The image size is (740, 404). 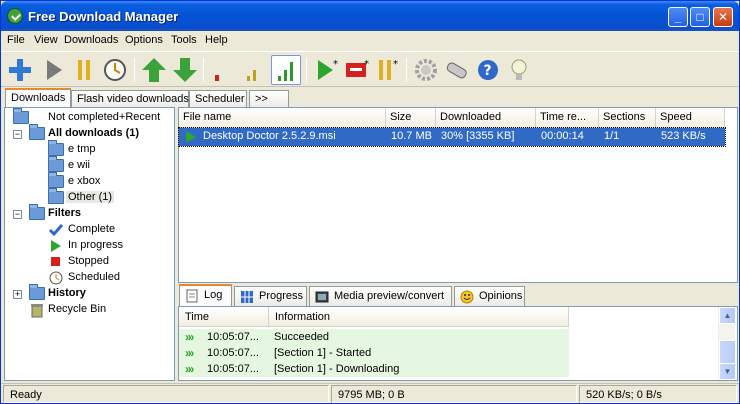 I want to click on tab-log: Log, so click(x=205, y=295).